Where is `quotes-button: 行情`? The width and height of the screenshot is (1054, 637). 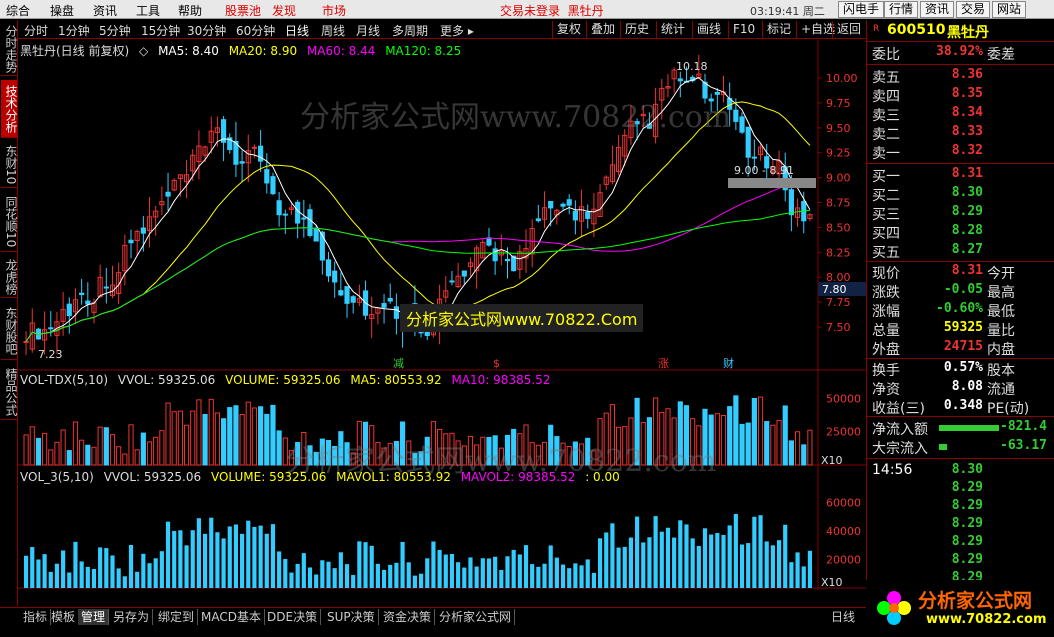 quotes-button: 行情 is located at coordinates (901, 9).